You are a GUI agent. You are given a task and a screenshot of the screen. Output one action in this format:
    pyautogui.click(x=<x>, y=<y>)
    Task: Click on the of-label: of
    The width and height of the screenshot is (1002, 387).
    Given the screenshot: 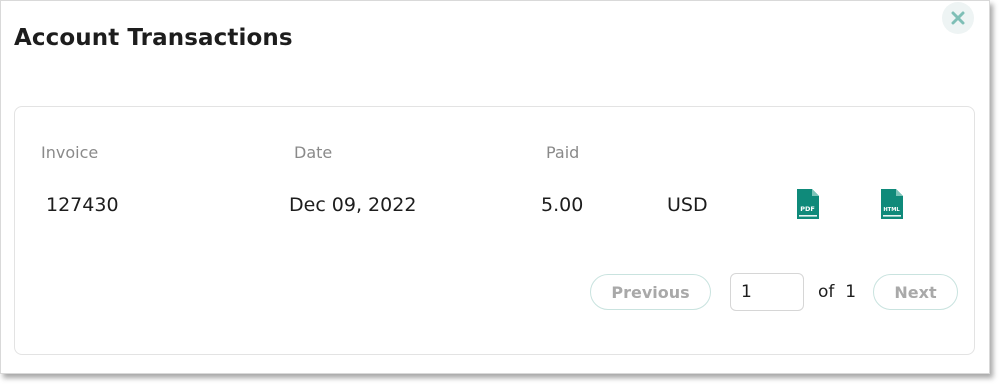 What is the action you would take?
    pyautogui.click(x=826, y=292)
    